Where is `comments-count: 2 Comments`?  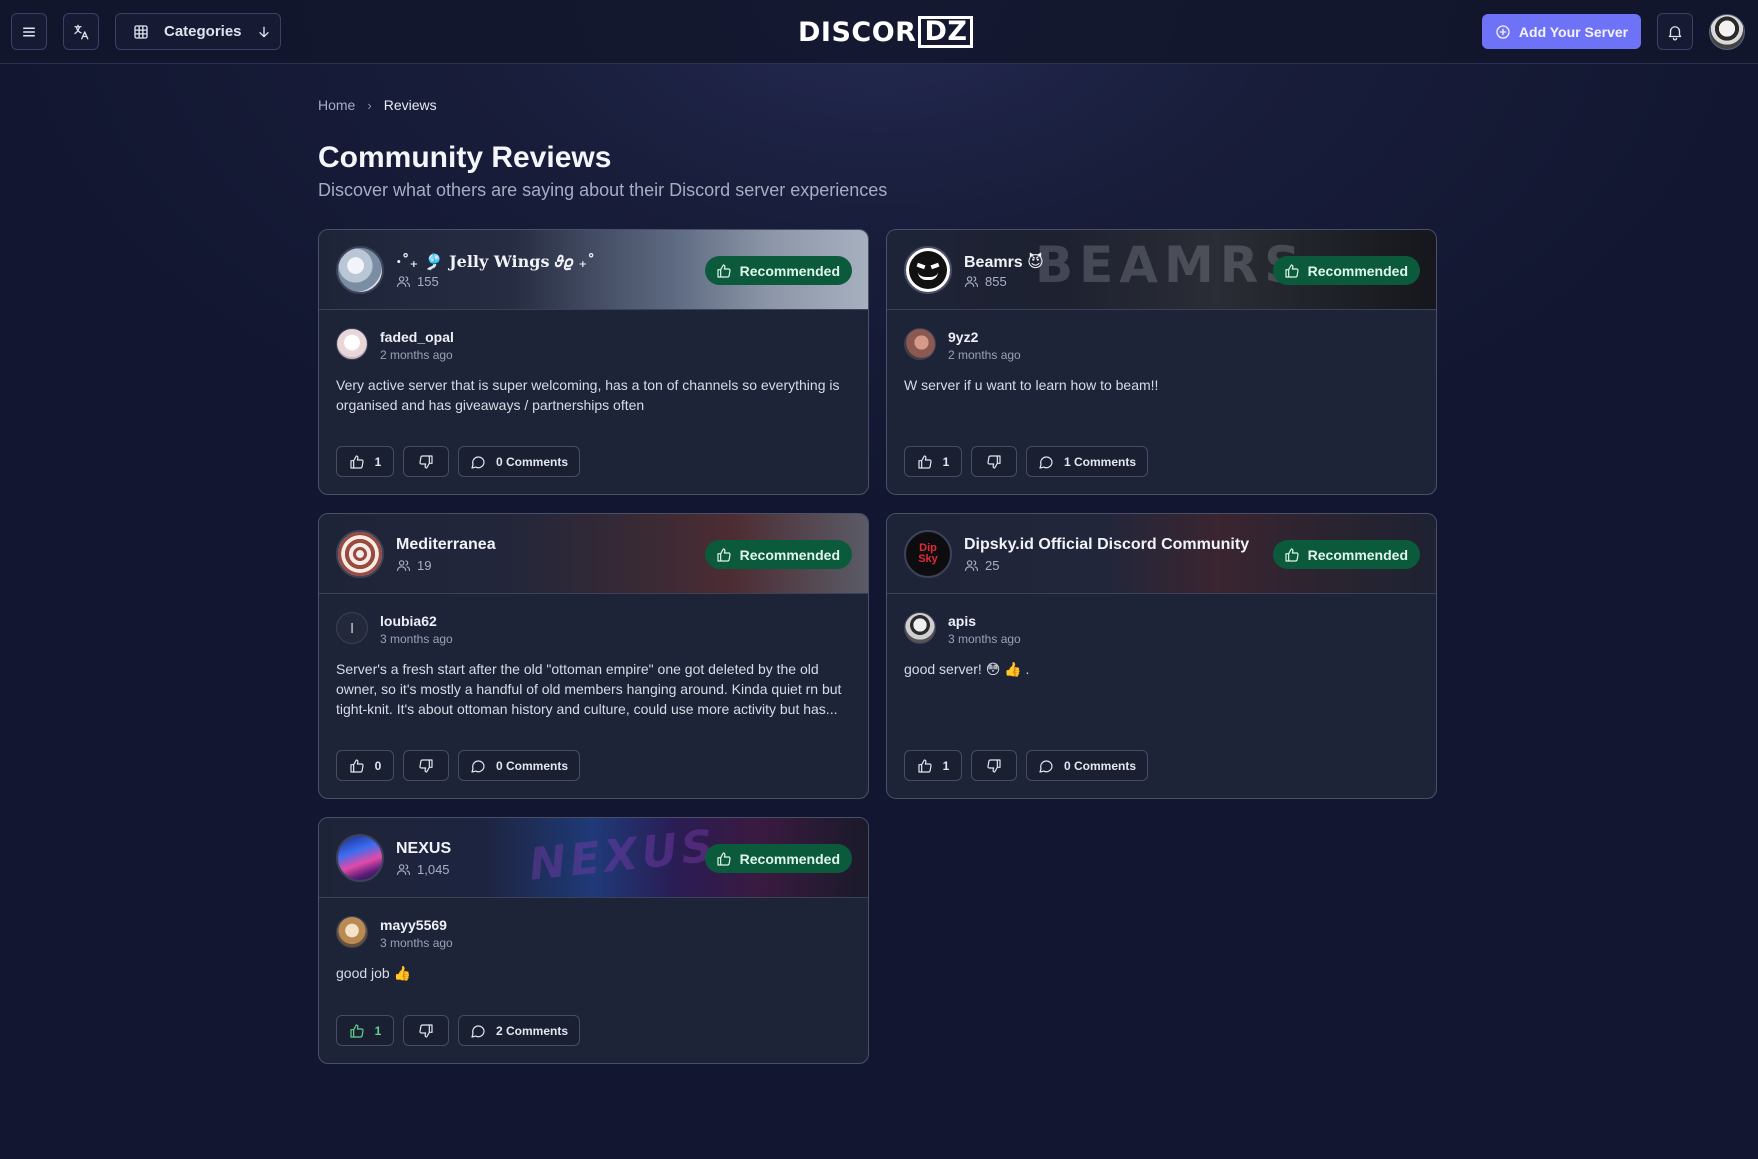 comments-count: 2 Comments is located at coordinates (532, 1030).